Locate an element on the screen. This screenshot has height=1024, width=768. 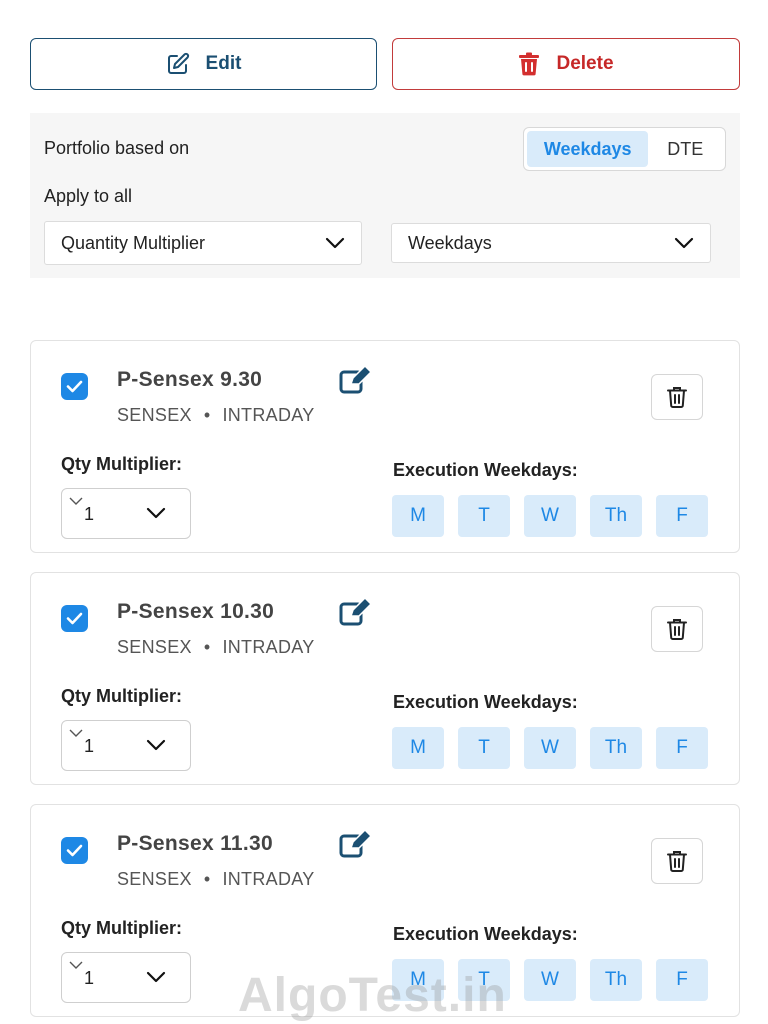
based-on-label: Portfolio based on is located at coordinates (117, 148).